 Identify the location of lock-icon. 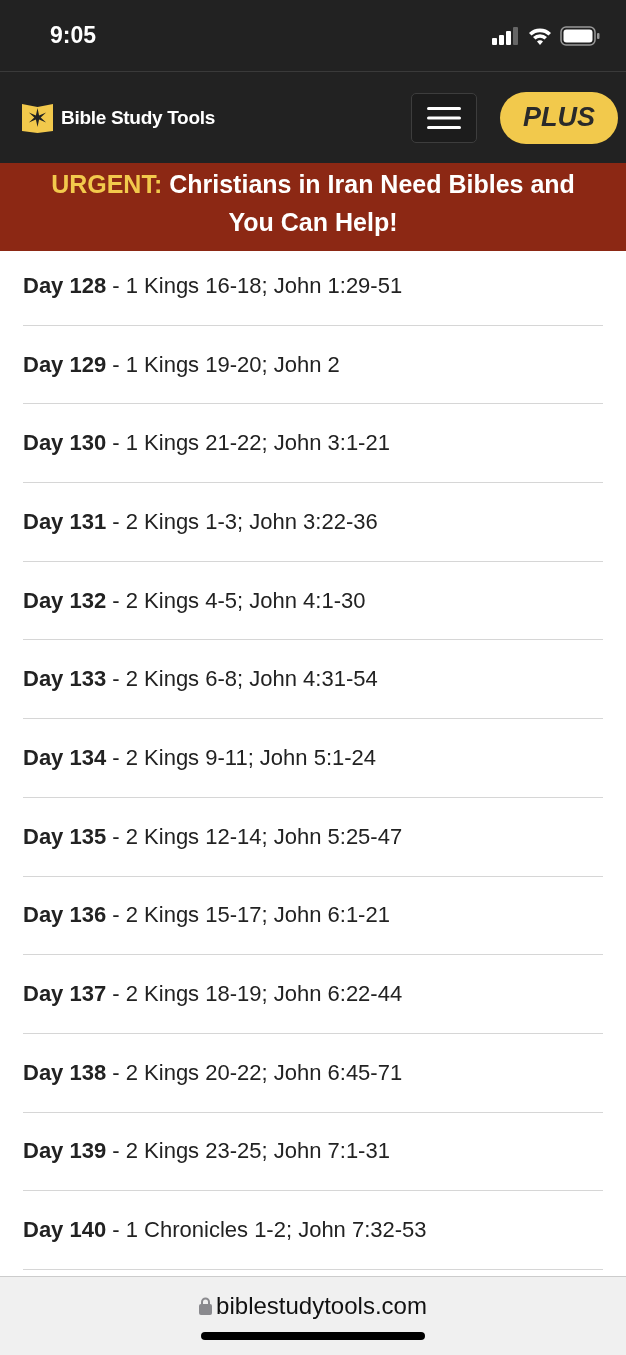
(206, 1306).